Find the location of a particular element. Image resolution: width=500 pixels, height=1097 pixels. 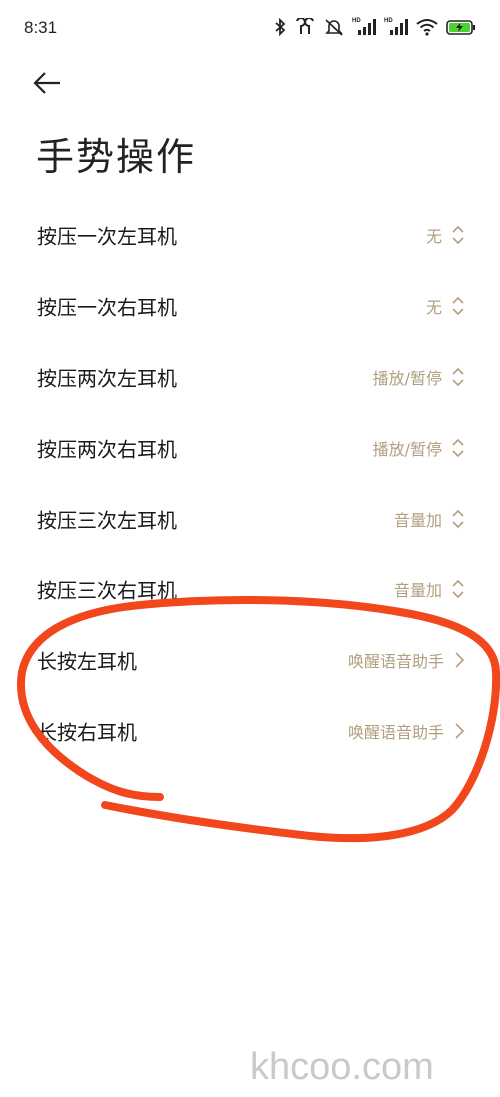

mute-icon is located at coordinates (334, 27).